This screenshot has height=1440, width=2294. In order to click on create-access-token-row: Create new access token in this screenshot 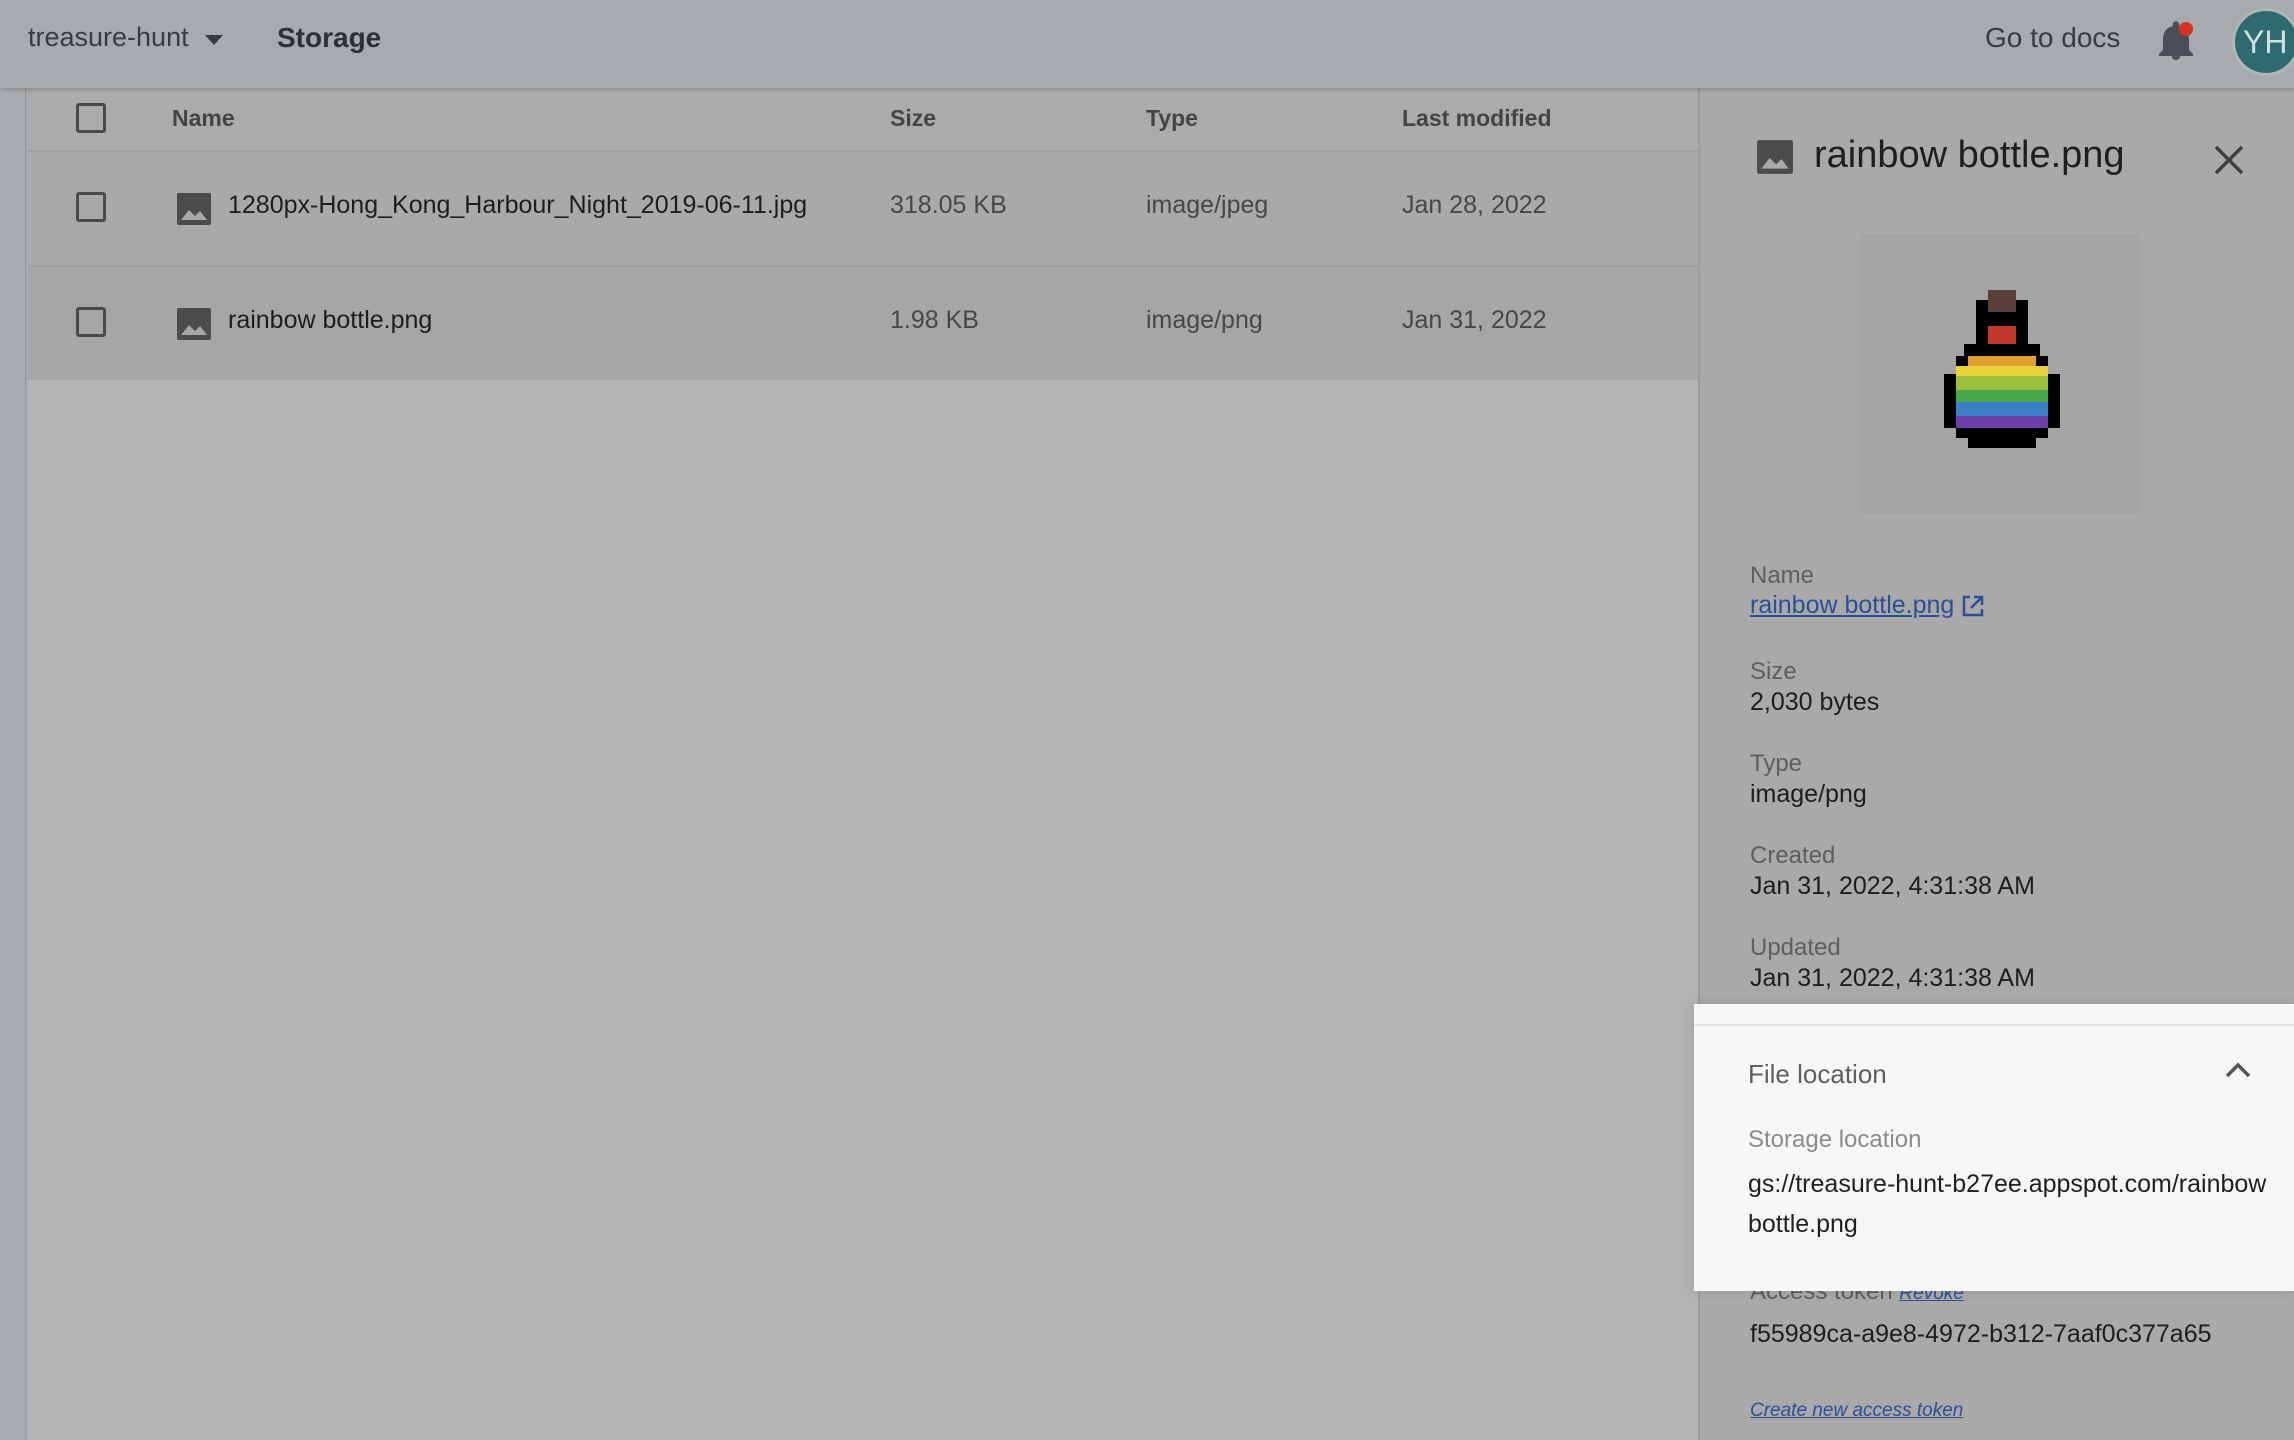, I will do `click(1856, 1408)`.